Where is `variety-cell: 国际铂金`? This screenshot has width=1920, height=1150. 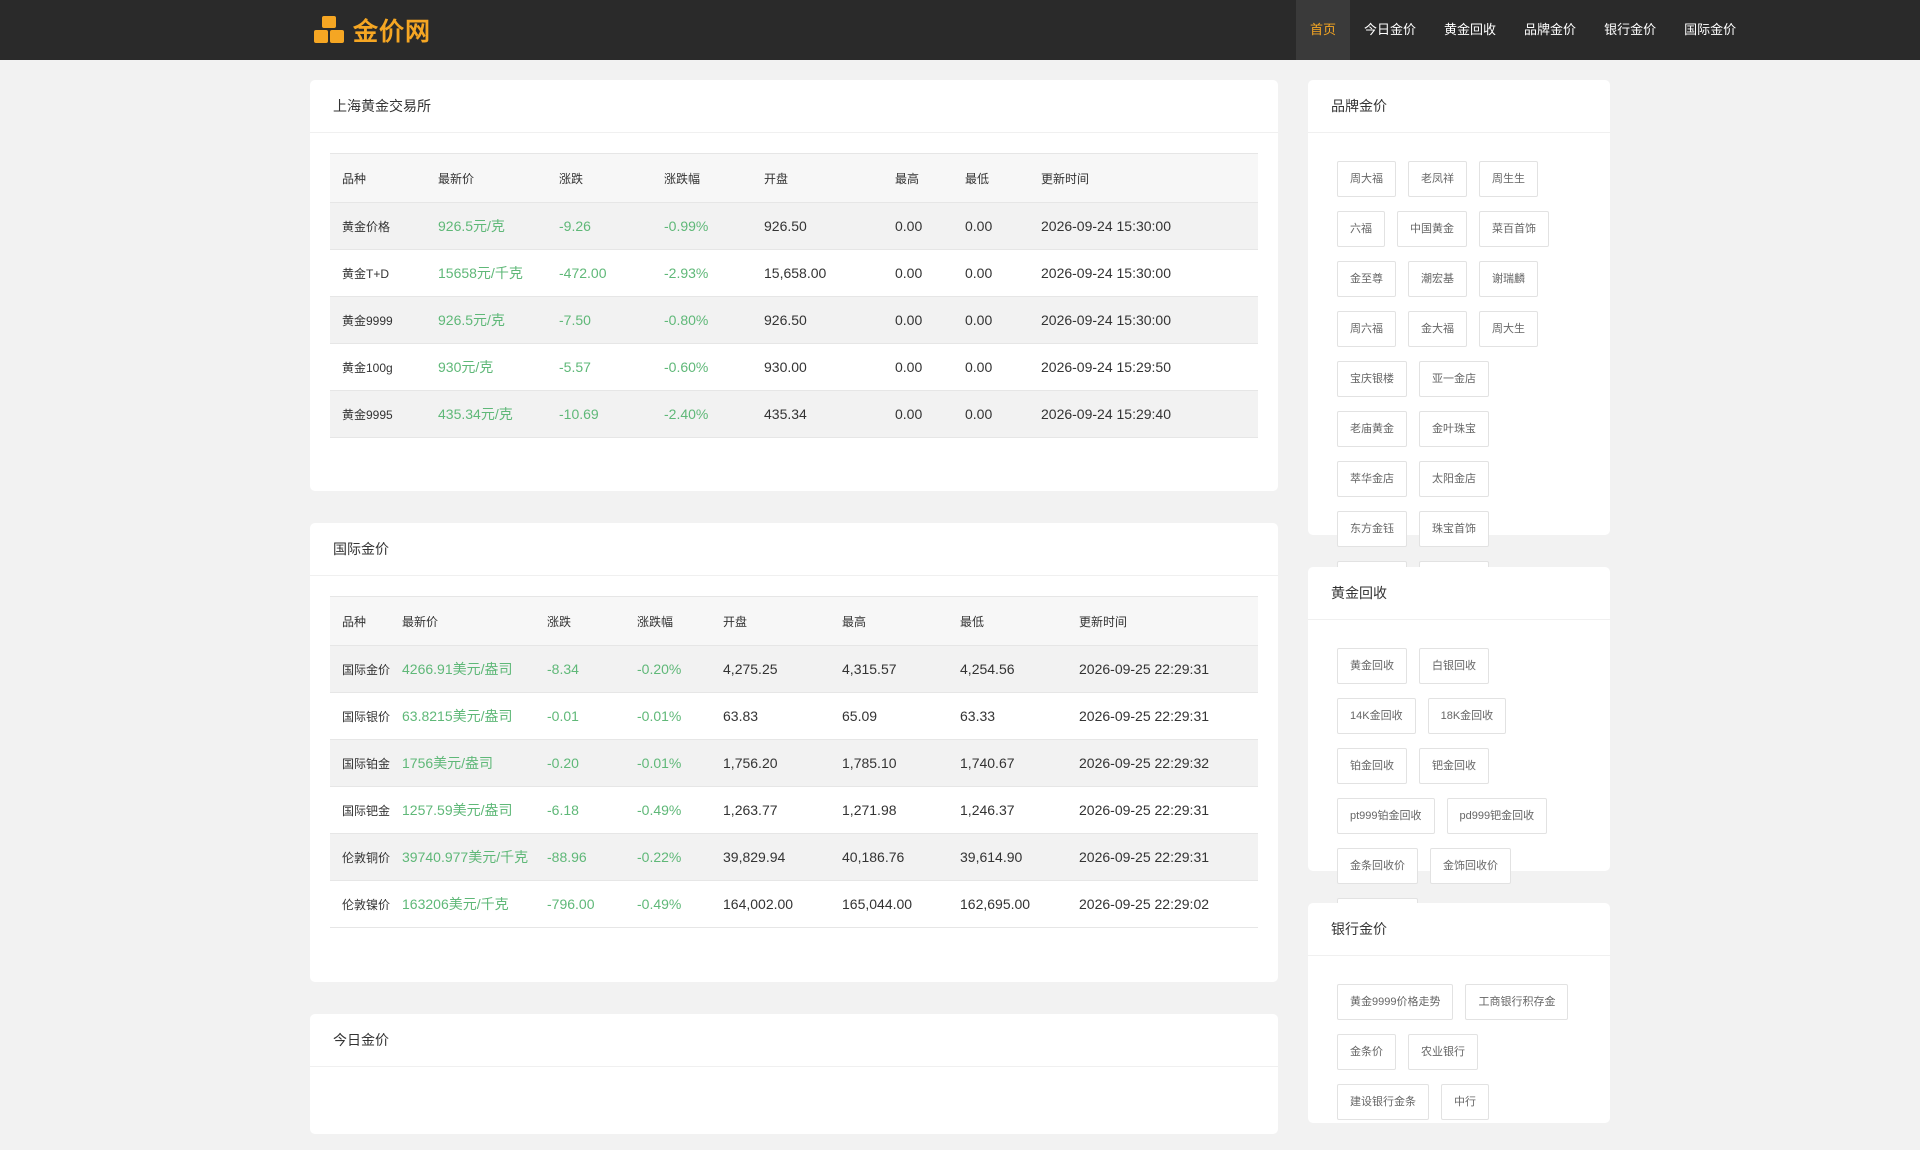 variety-cell: 国际铂金 is located at coordinates (360, 763).